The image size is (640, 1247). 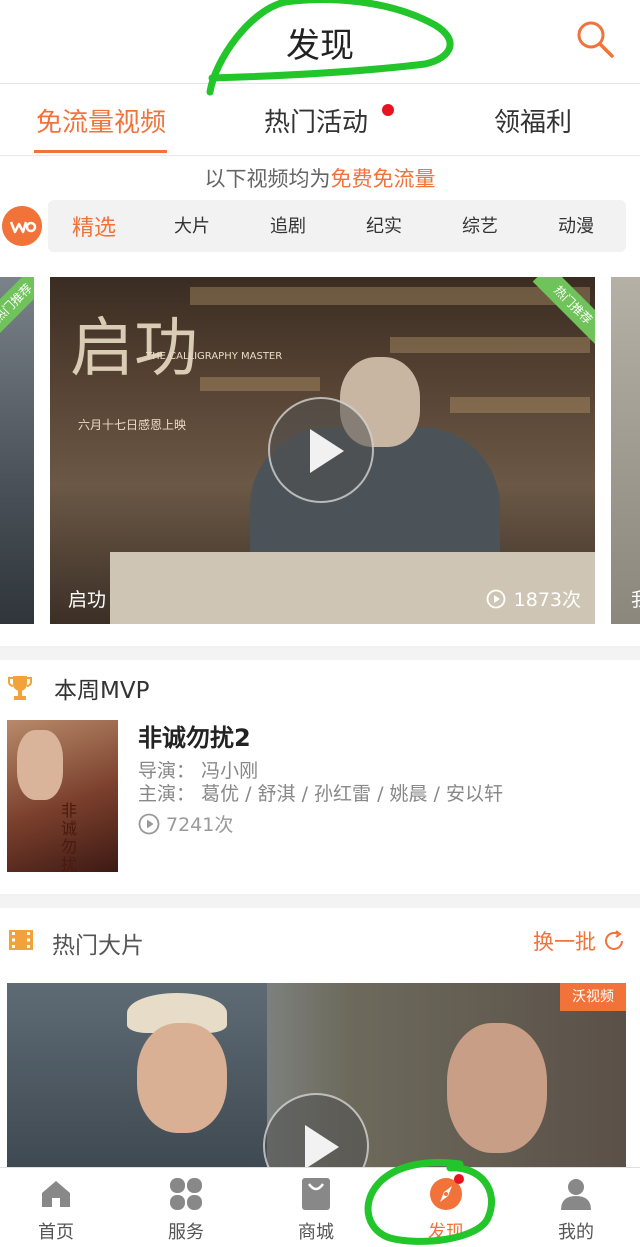 What do you see at coordinates (635, 598) in the screenshot?
I see `slide-caption-next: 我` at bounding box center [635, 598].